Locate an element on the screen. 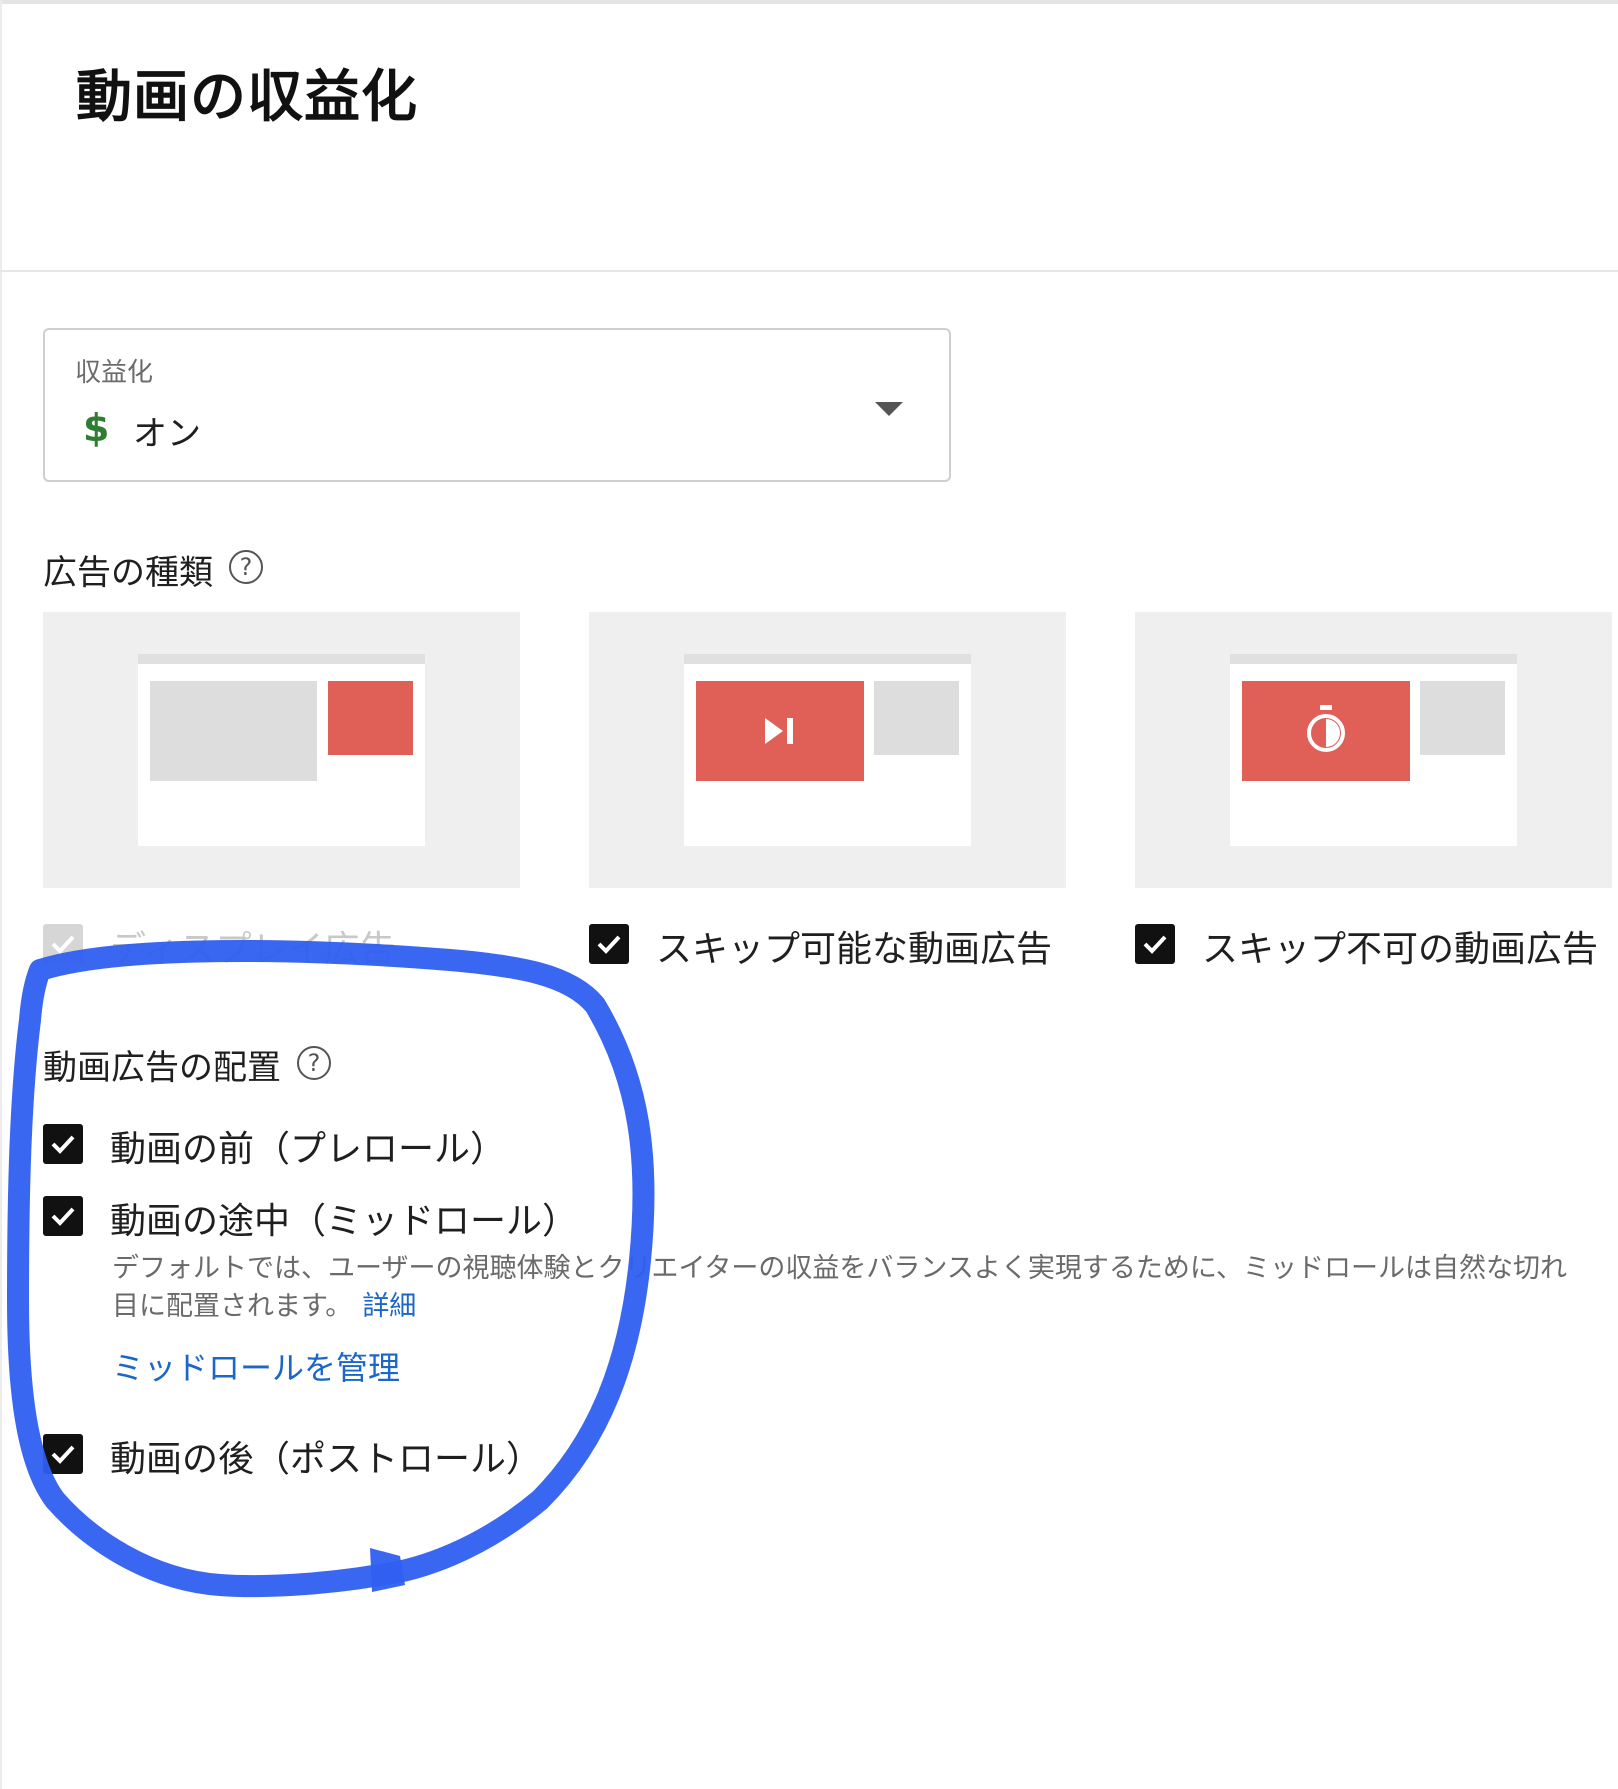  blue-annotation-circle is located at coordinates (331, 1269).